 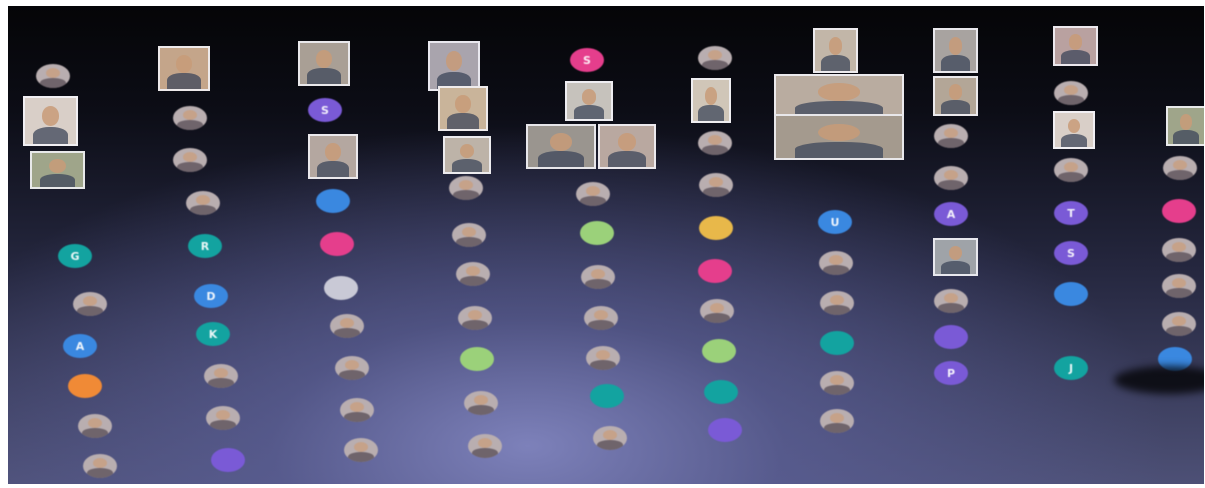 What do you see at coordinates (1071, 368) in the screenshot?
I see `participant-initial-avatar: J` at bounding box center [1071, 368].